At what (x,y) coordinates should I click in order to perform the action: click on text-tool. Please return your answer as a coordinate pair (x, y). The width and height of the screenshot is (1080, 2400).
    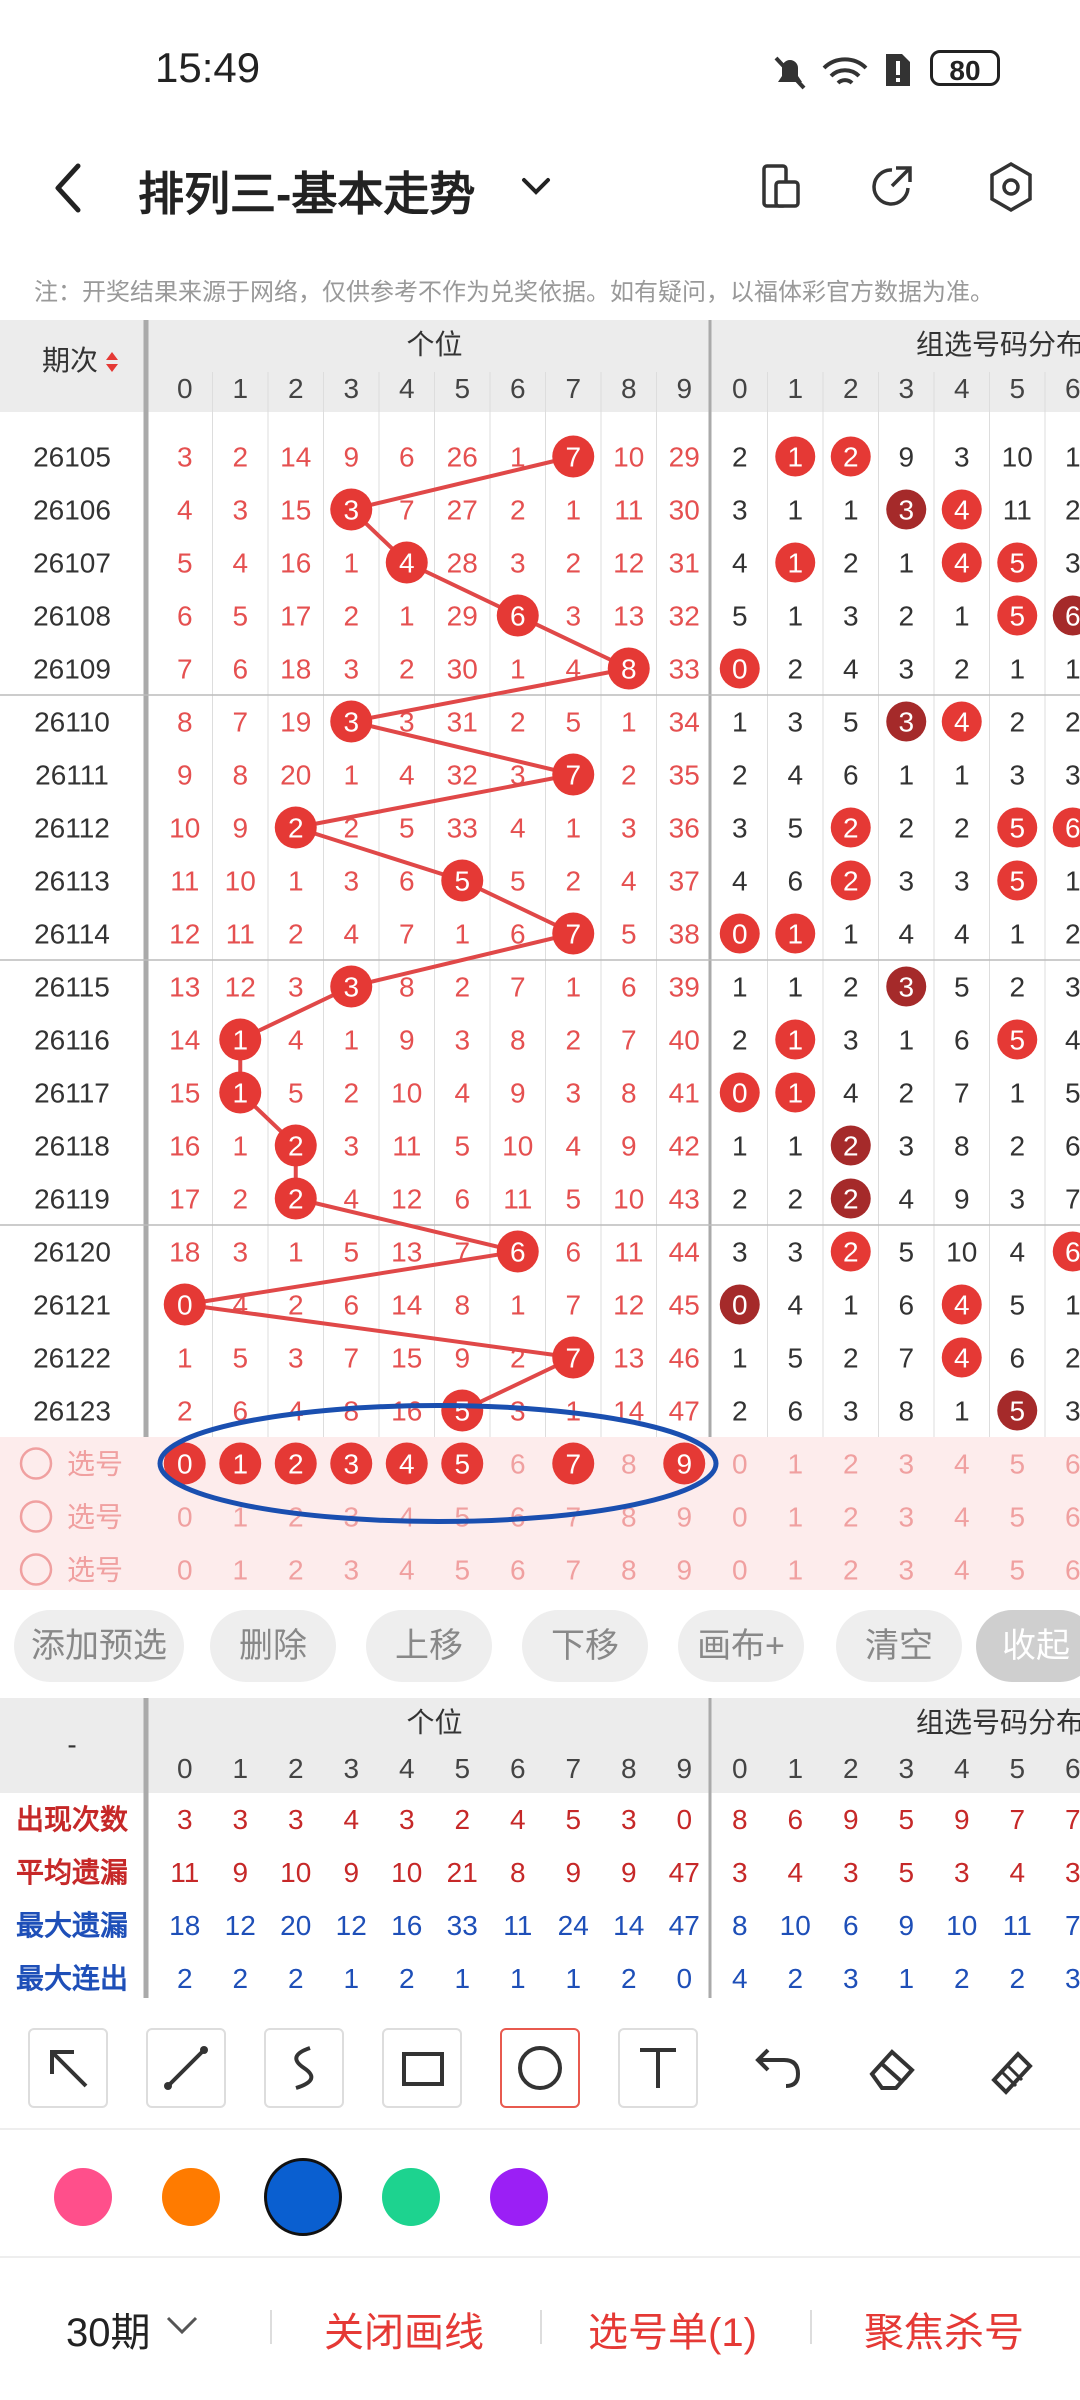
    Looking at the image, I should click on (658, 2068).